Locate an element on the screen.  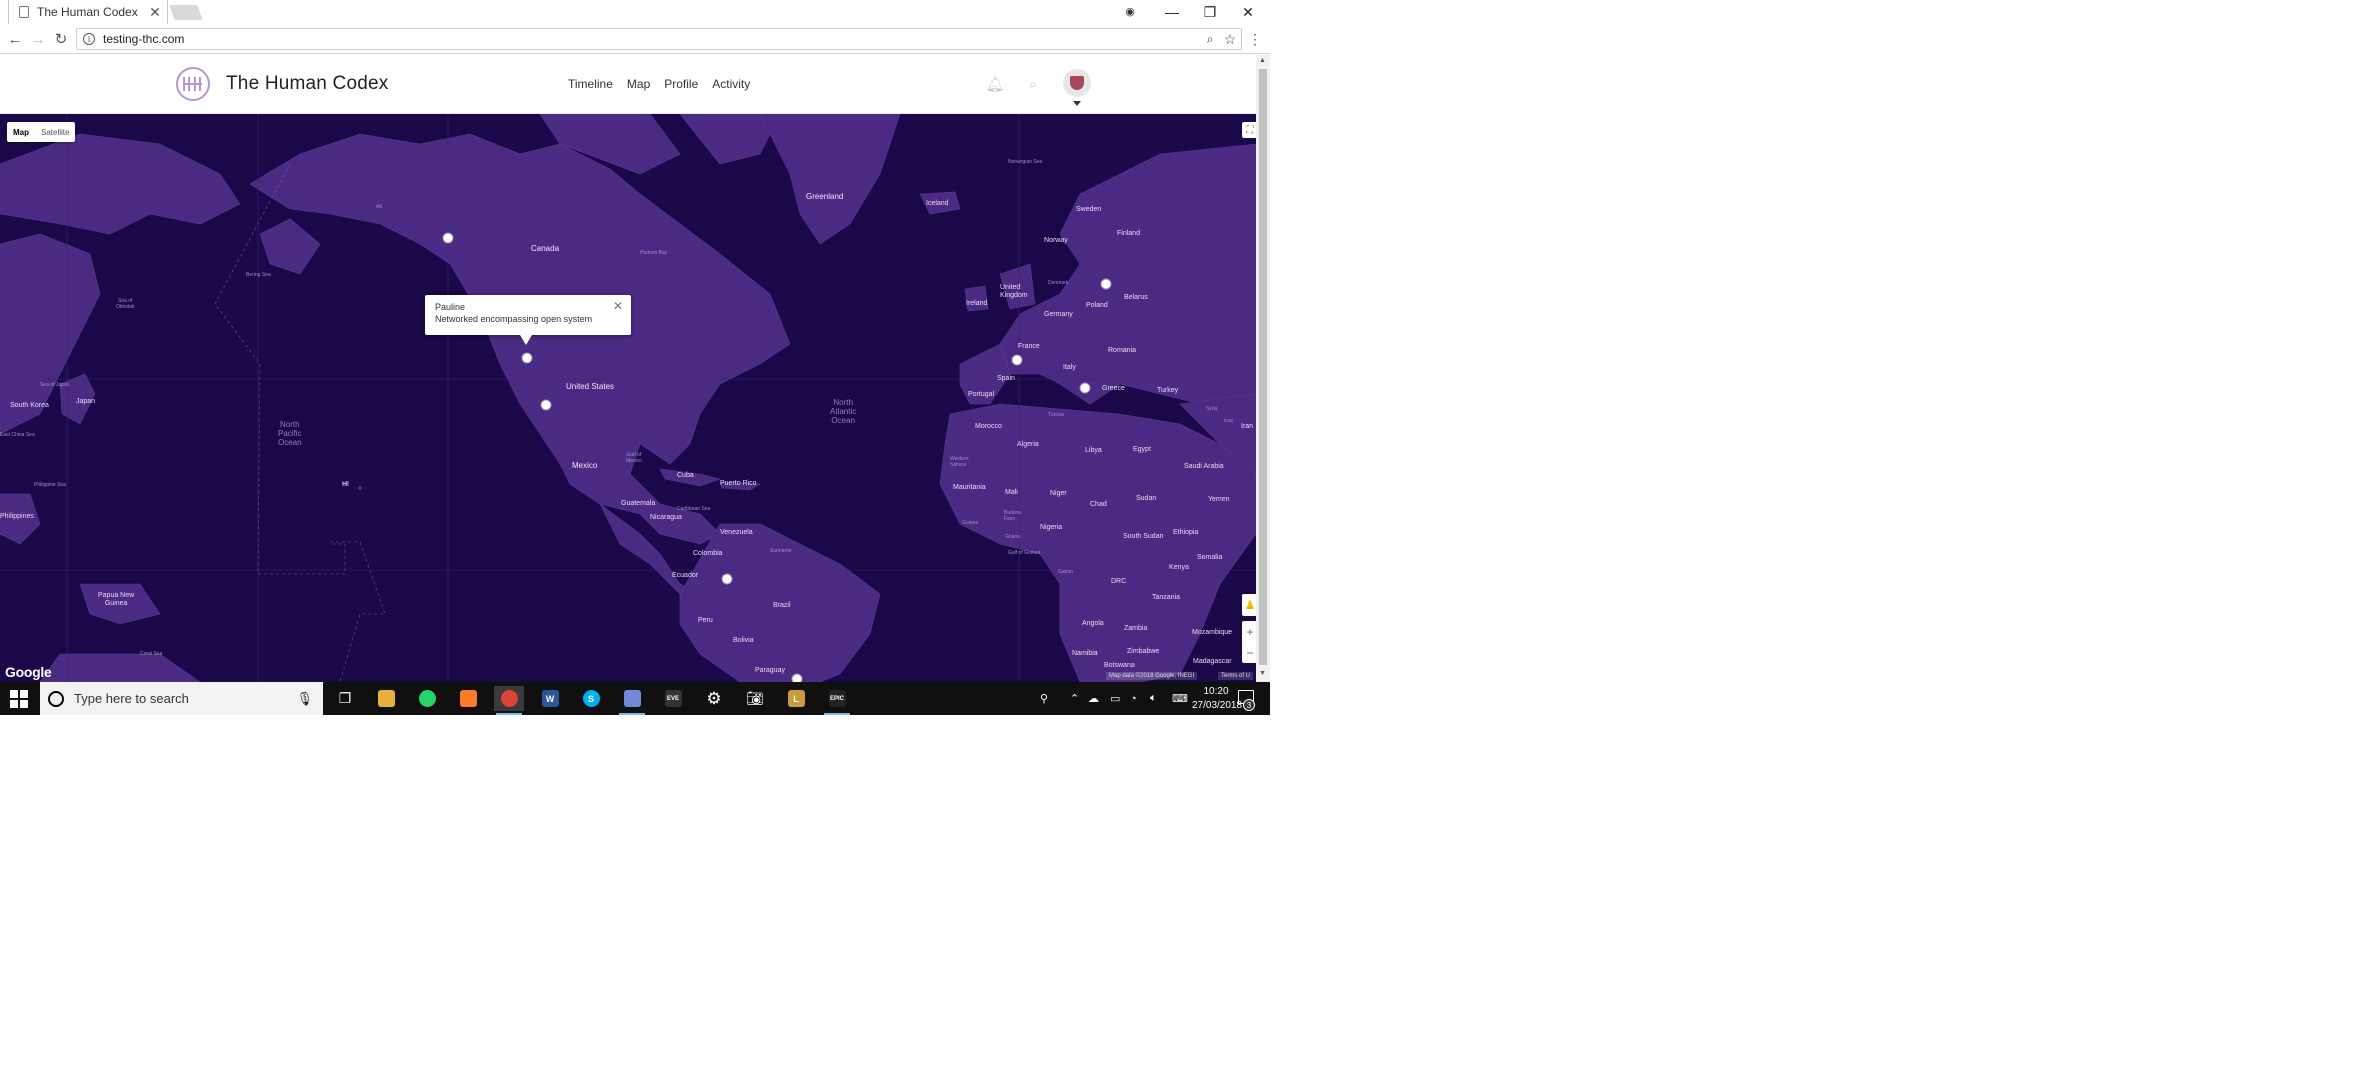
browser-titlebar: The Human Codex ✕ ◉ — ❐ ✕ is located at coordinates (635, 12).